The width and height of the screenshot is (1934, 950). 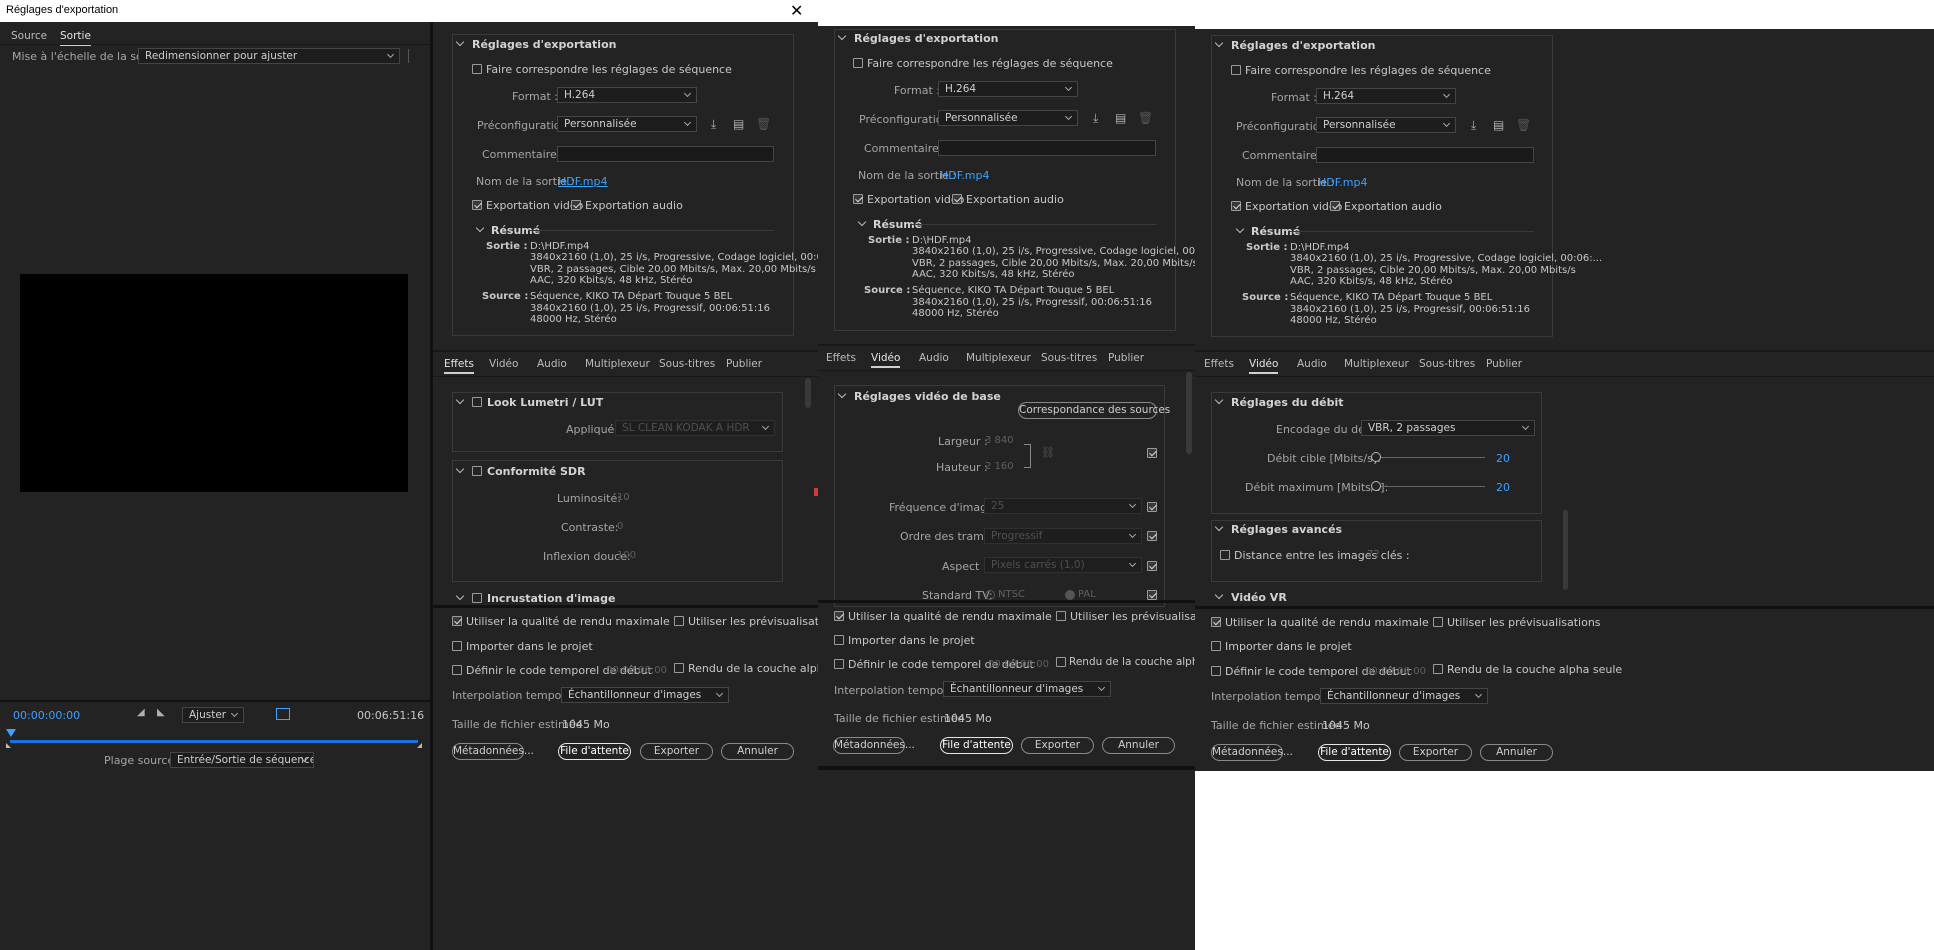 I want to click on preset-select: Personnalisée, so click(x=627, y=124).